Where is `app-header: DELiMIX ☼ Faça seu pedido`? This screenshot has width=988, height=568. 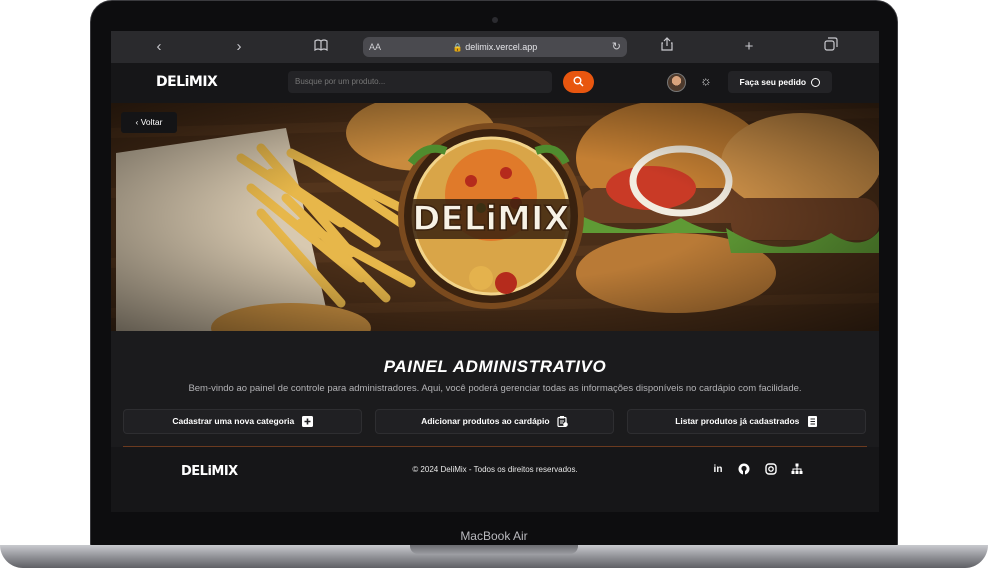 app-header: DELiMIX ☼ Faça seu pedido is located at coordinates (495, 83).